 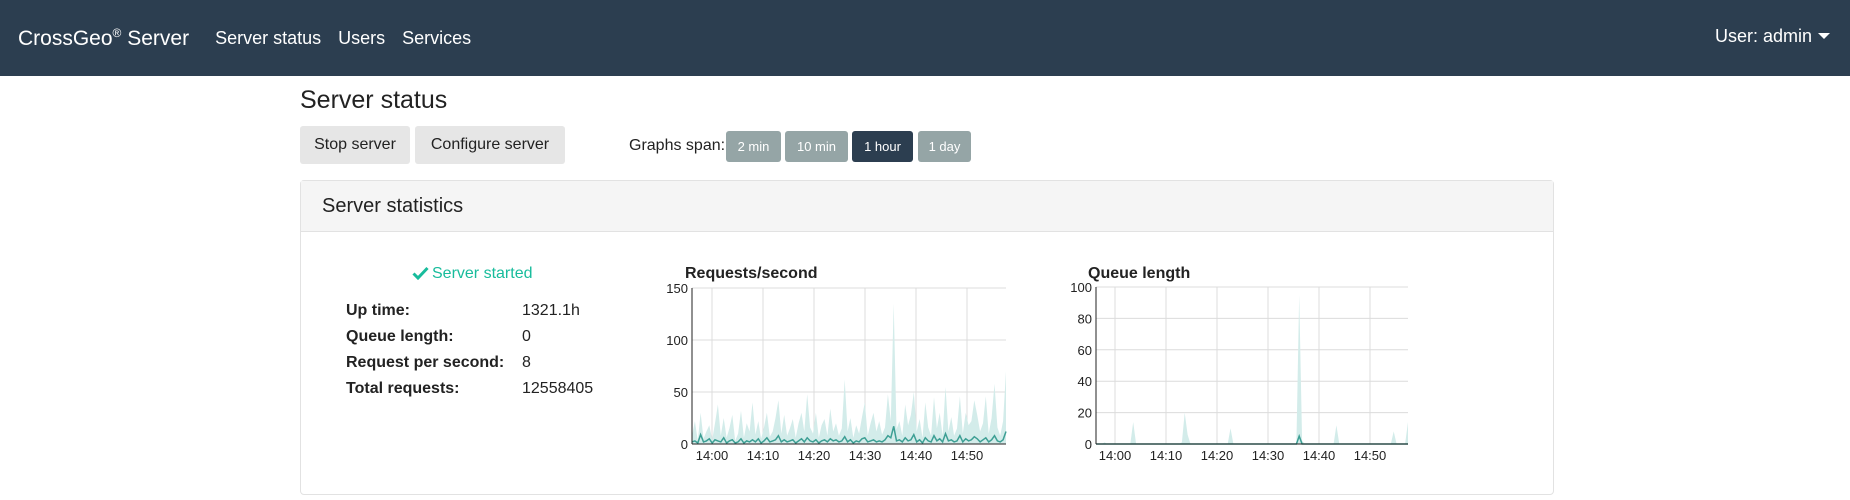 I want to click on queue-x-tick-label: 14:10, so click(x=1166, y=455).